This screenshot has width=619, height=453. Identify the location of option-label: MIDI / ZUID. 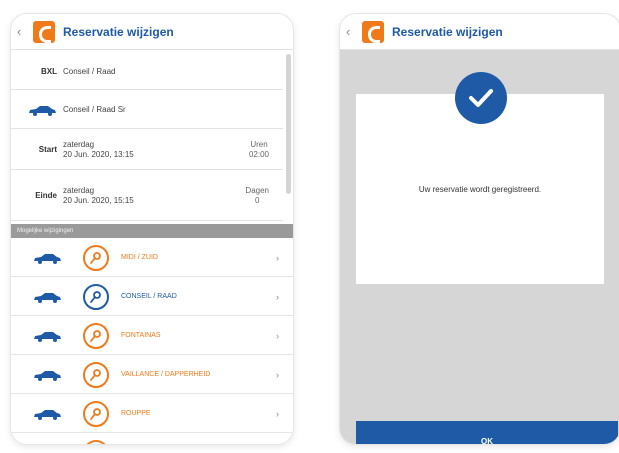
(139, 257).